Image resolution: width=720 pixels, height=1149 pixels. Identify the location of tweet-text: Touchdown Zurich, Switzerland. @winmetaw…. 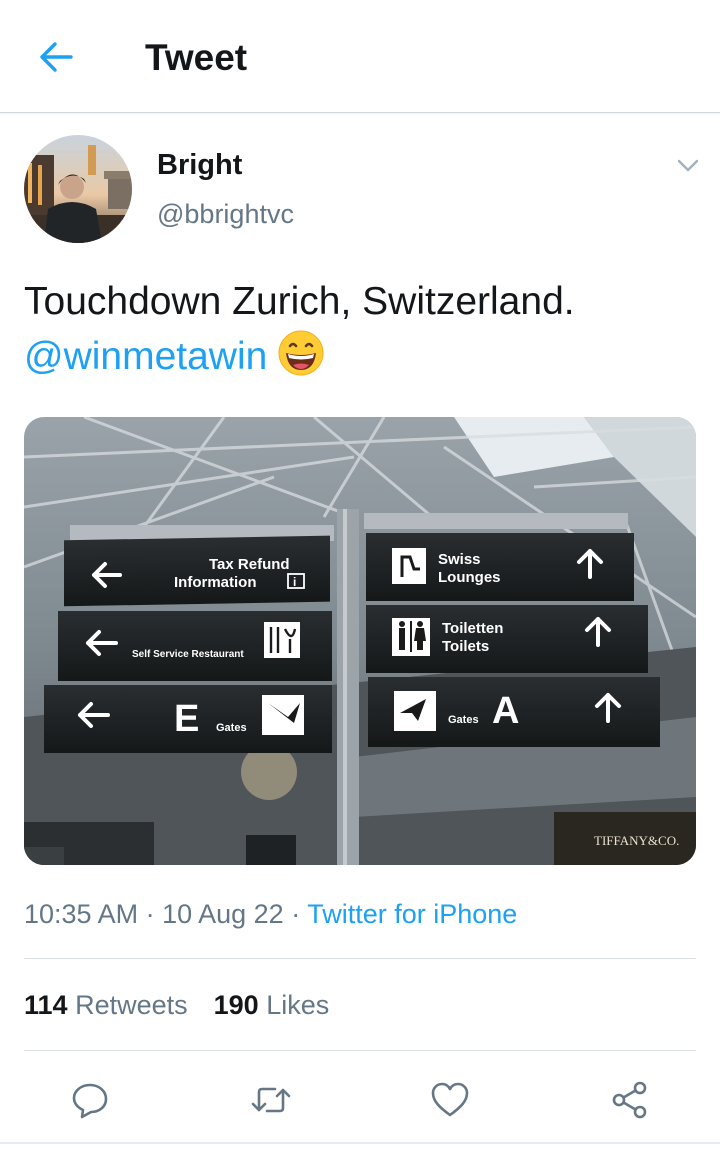
(364, 333).